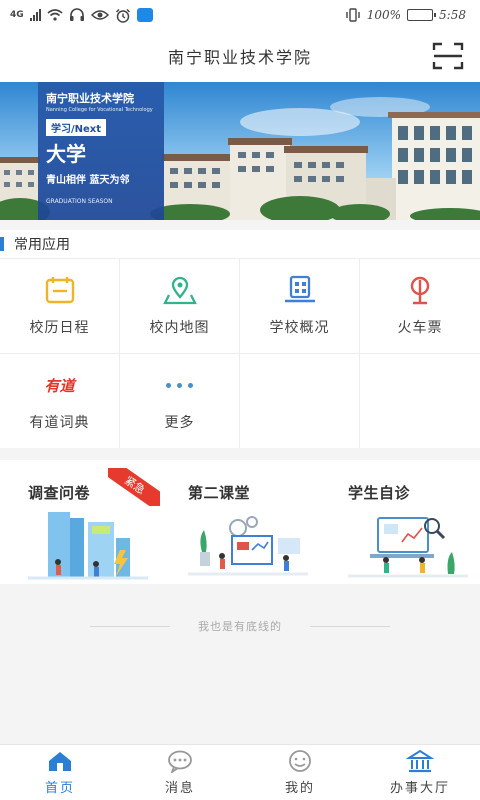 The height and width of the screenshot is (800, 480). I want to click on clock: 5:58, so click(452, 15).